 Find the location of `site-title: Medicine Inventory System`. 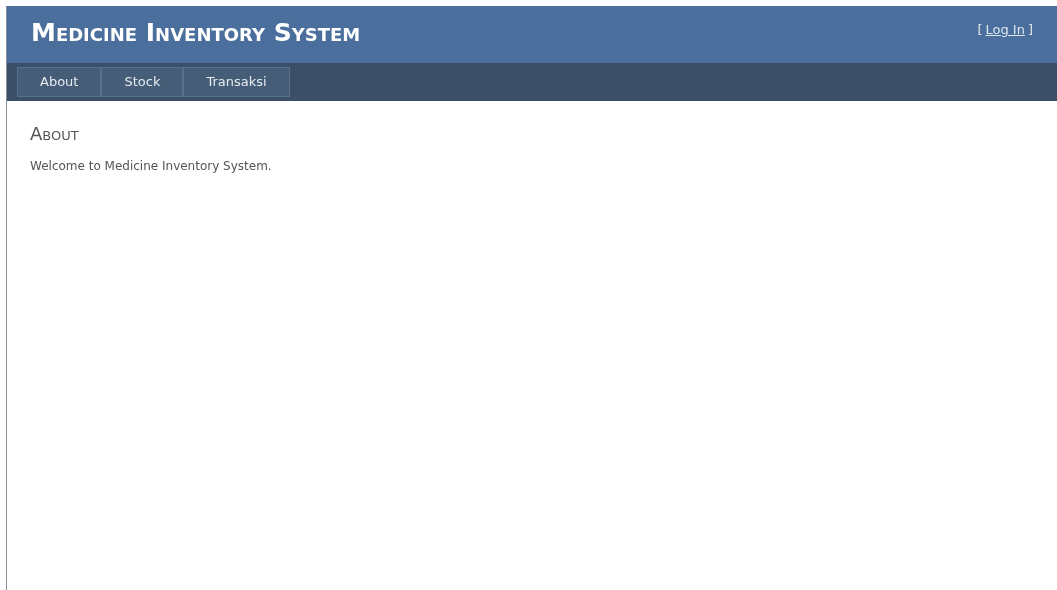

site-title: Medicine Inventory System is located at coordinates (196, 32).